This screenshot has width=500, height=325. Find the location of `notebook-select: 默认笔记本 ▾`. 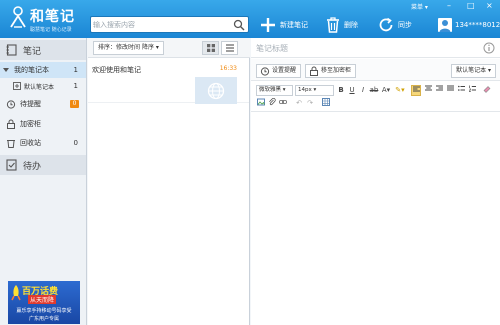

notebook-select: 默认笔记本 ▾ is located at coordinates (473, 71).